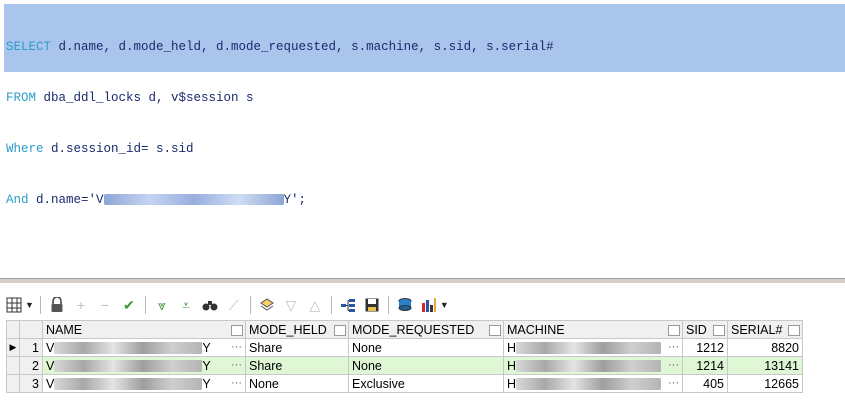 The height and width of the screenshot is (413, 845). Describe the element at coordinates (14, 305) in the screenshot. I see `grid-view-icon` at that location.